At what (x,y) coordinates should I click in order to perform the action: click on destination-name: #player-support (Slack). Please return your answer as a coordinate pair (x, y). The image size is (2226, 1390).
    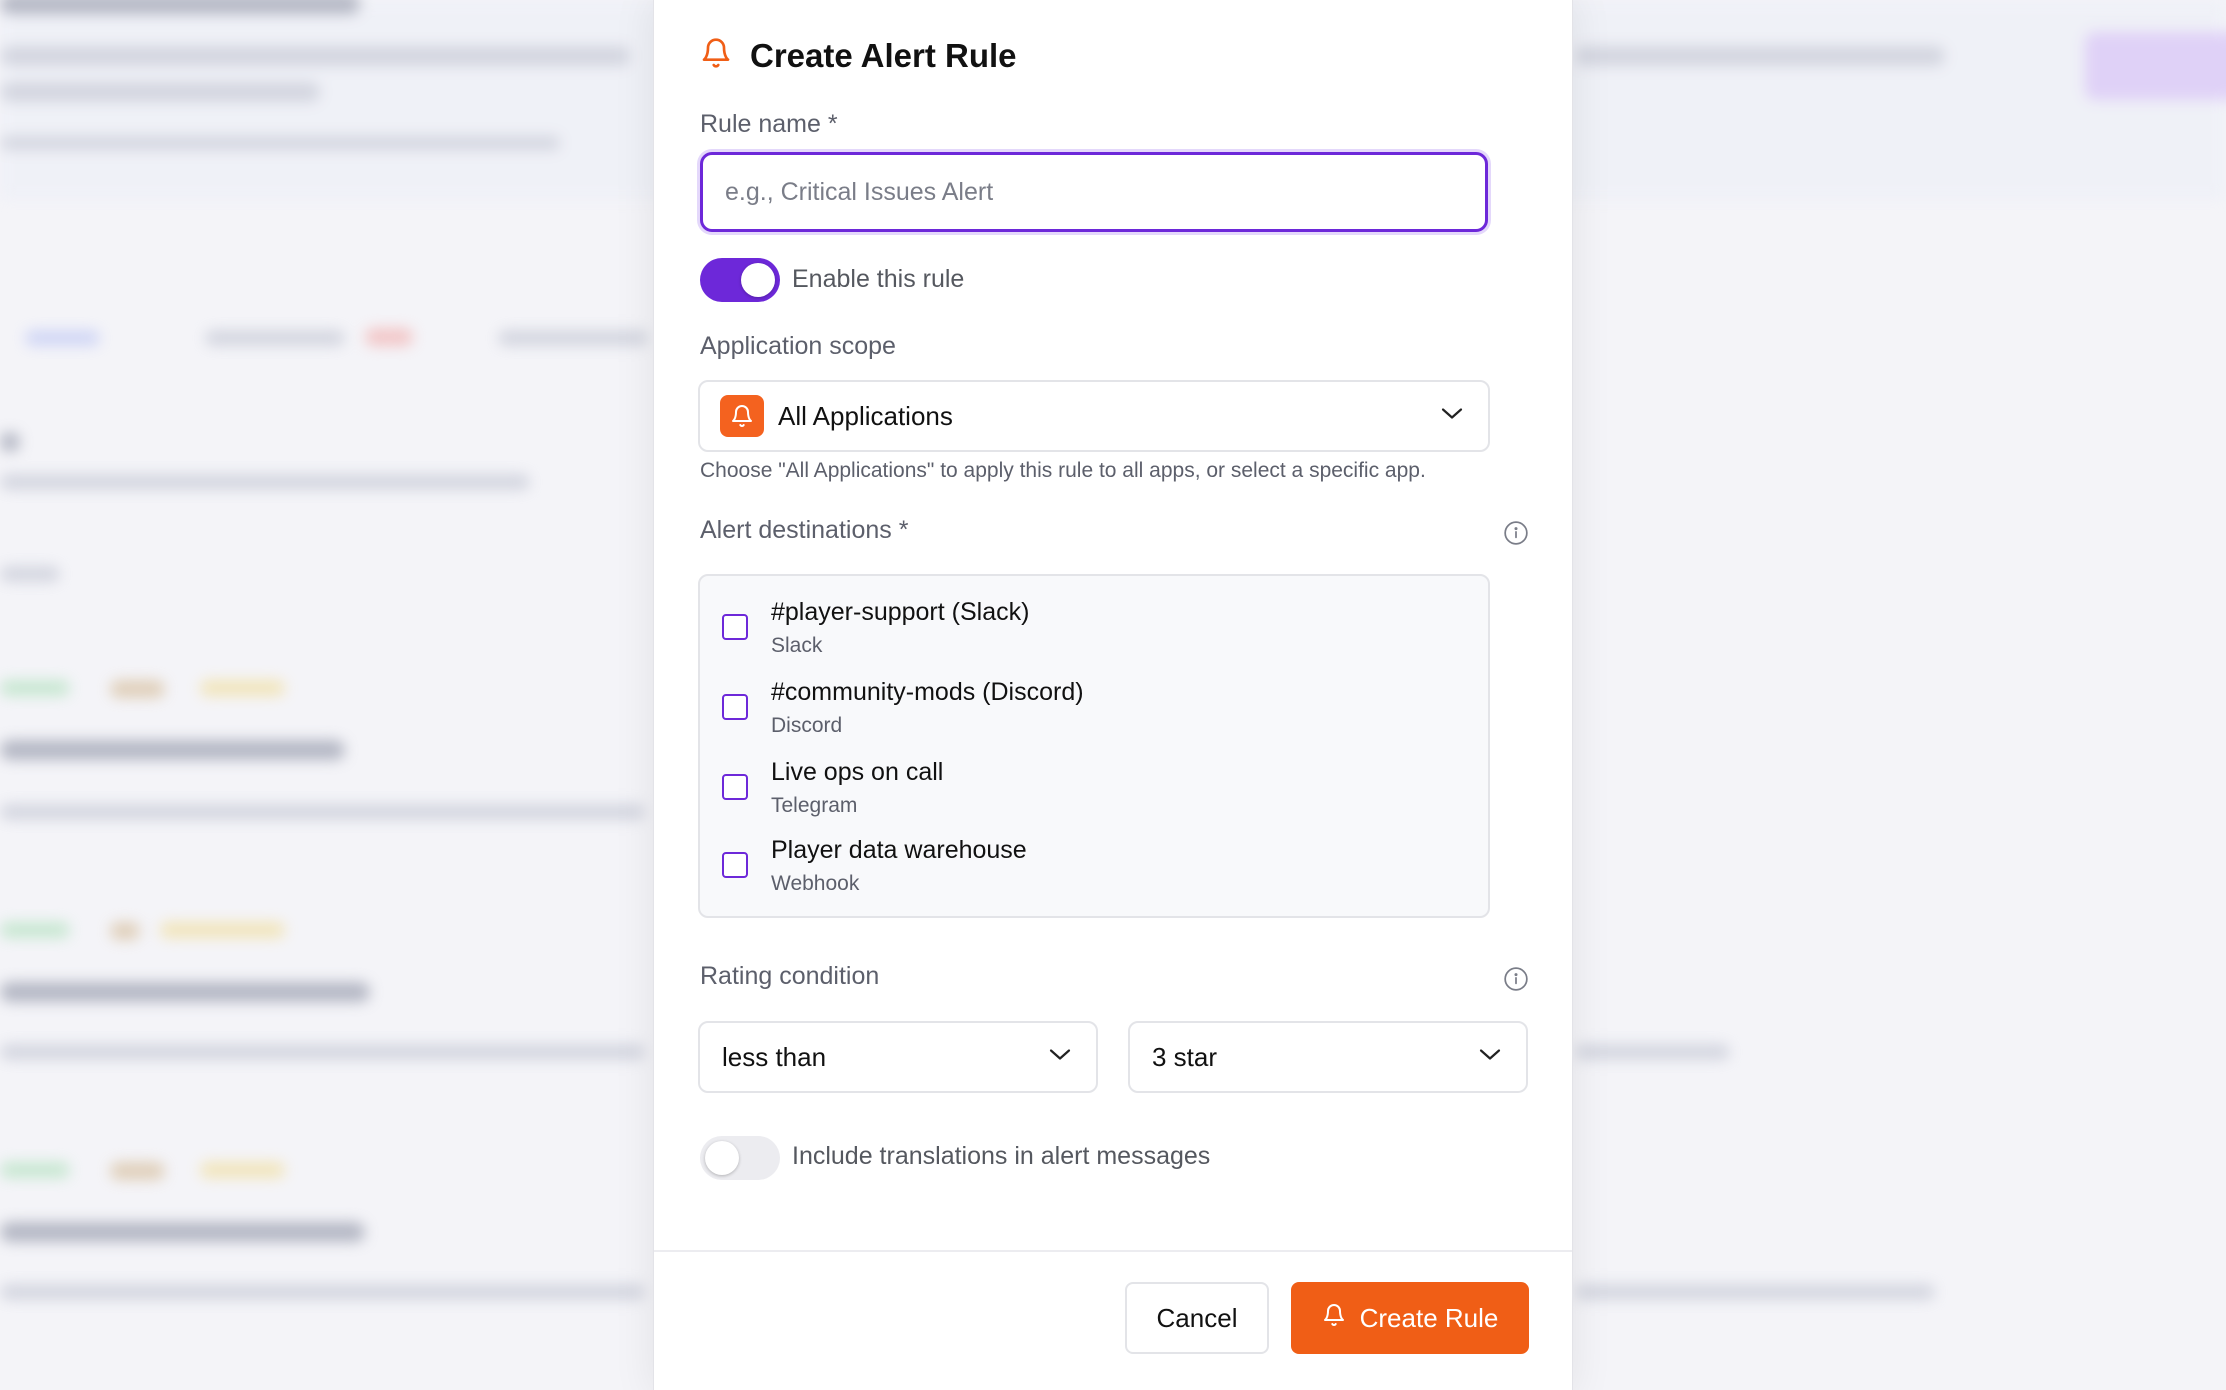
    Looking at the image, I should click on (900, 612).